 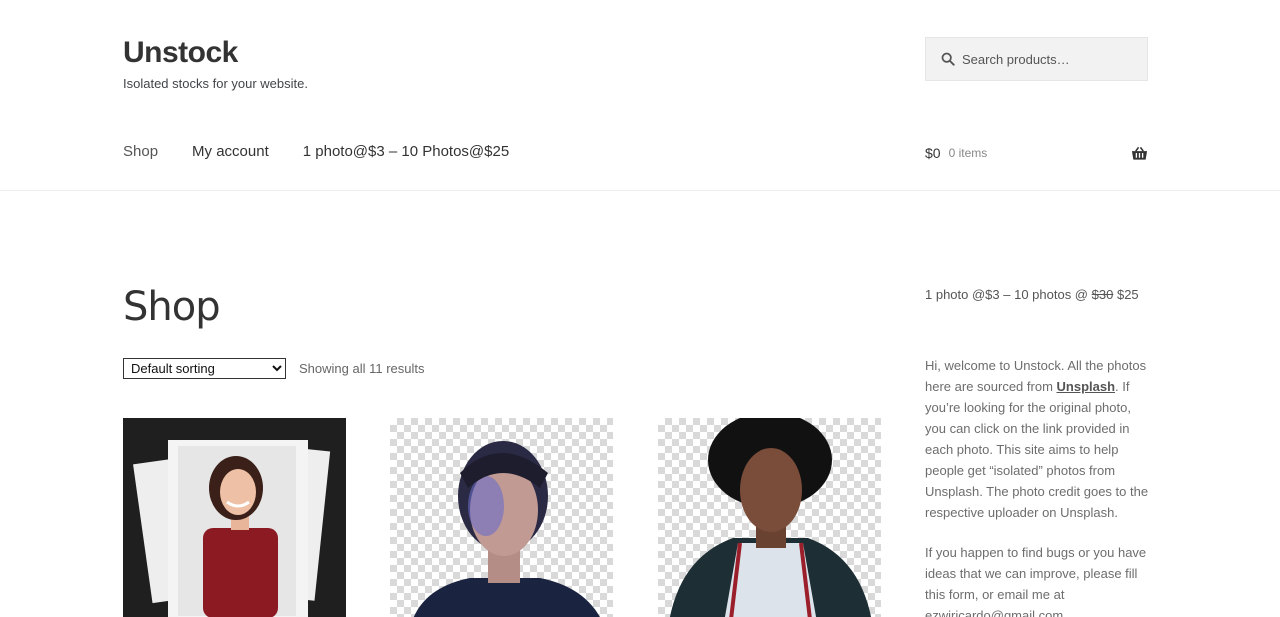 What do you see at coordinates (1052, 59) in the screenshot?
I see `search-input` at bounding box center [1052, 59].